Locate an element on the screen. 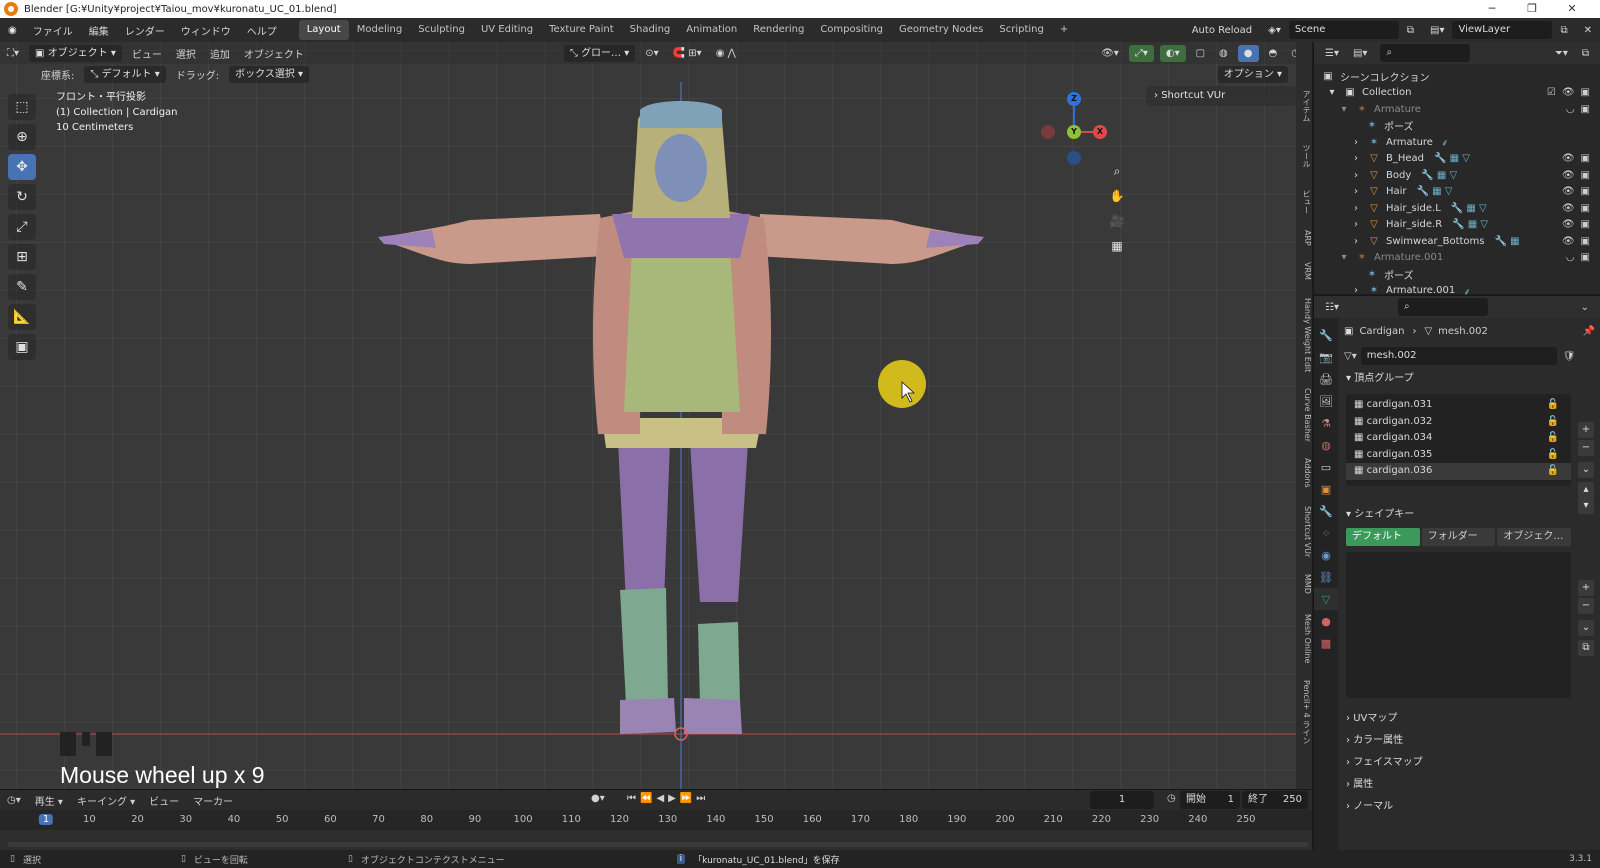 The height and width of the screenshot is (868, 1600). menu-file: ファイル is located at coordinates (53, 30).